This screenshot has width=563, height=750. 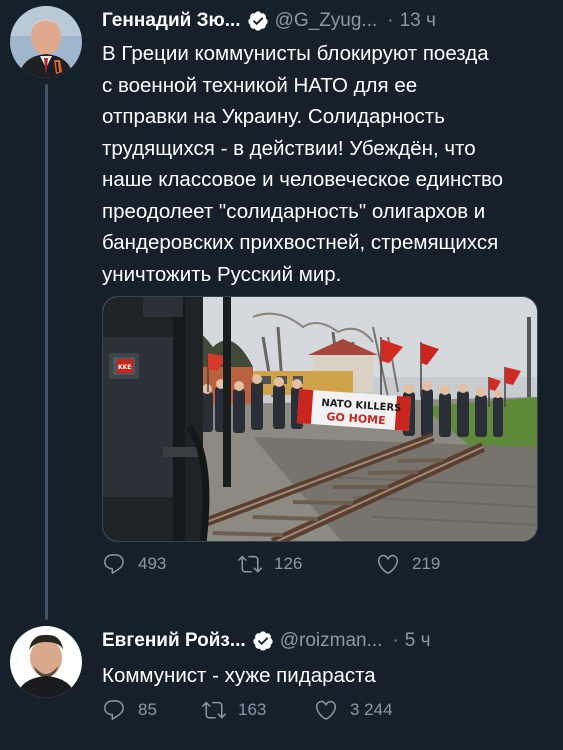 What do you see at coordinates (300, 242) in the screenshot?
I see `tweet-text-line: бандеровских прихвостней, стремящихся` at bounding box center [300, 242].